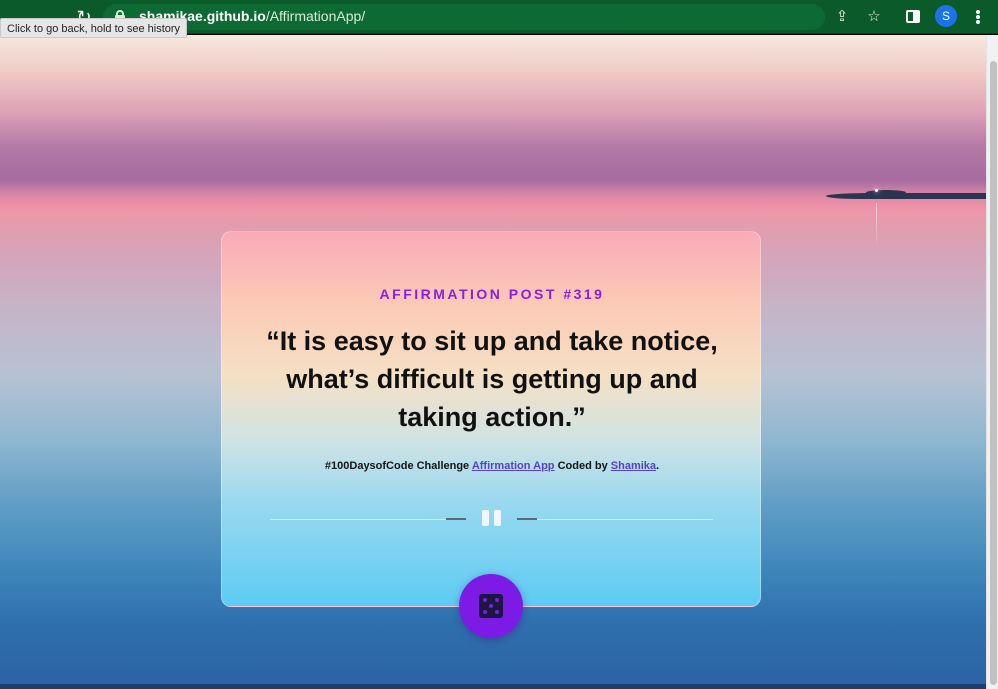 The image size is (998, 689). I want to click on dash-left, so click(456, 519).